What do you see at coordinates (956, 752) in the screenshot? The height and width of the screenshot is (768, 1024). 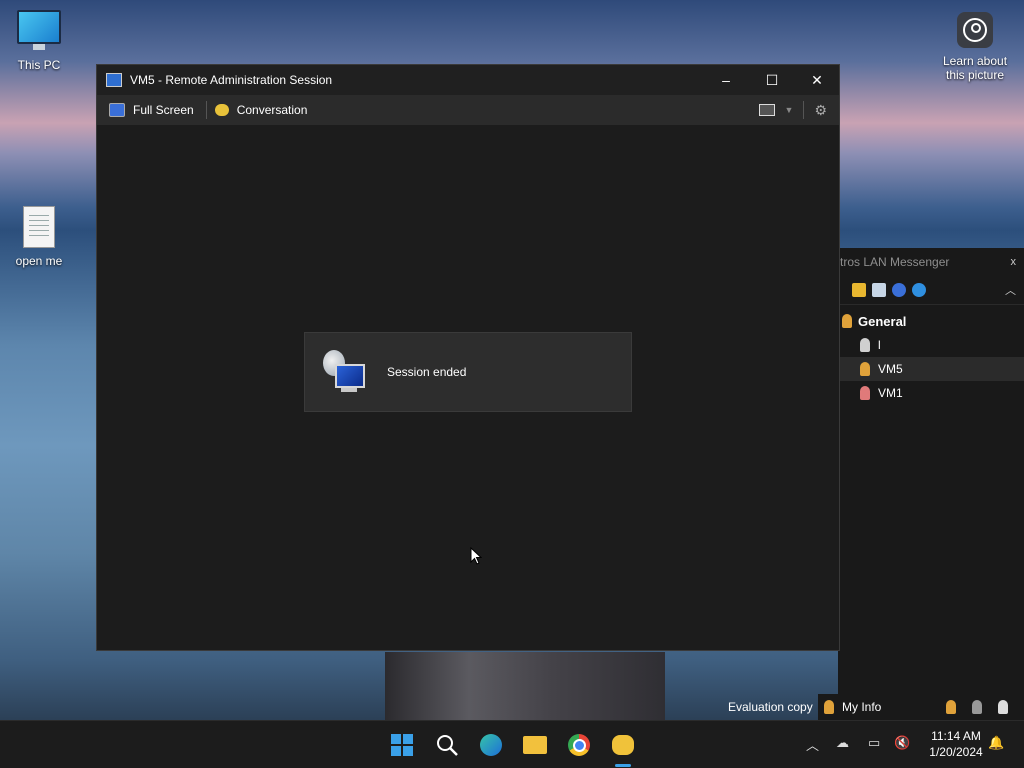 I see `clock-date: 1/20/2024` at bounding box center [956, 752].